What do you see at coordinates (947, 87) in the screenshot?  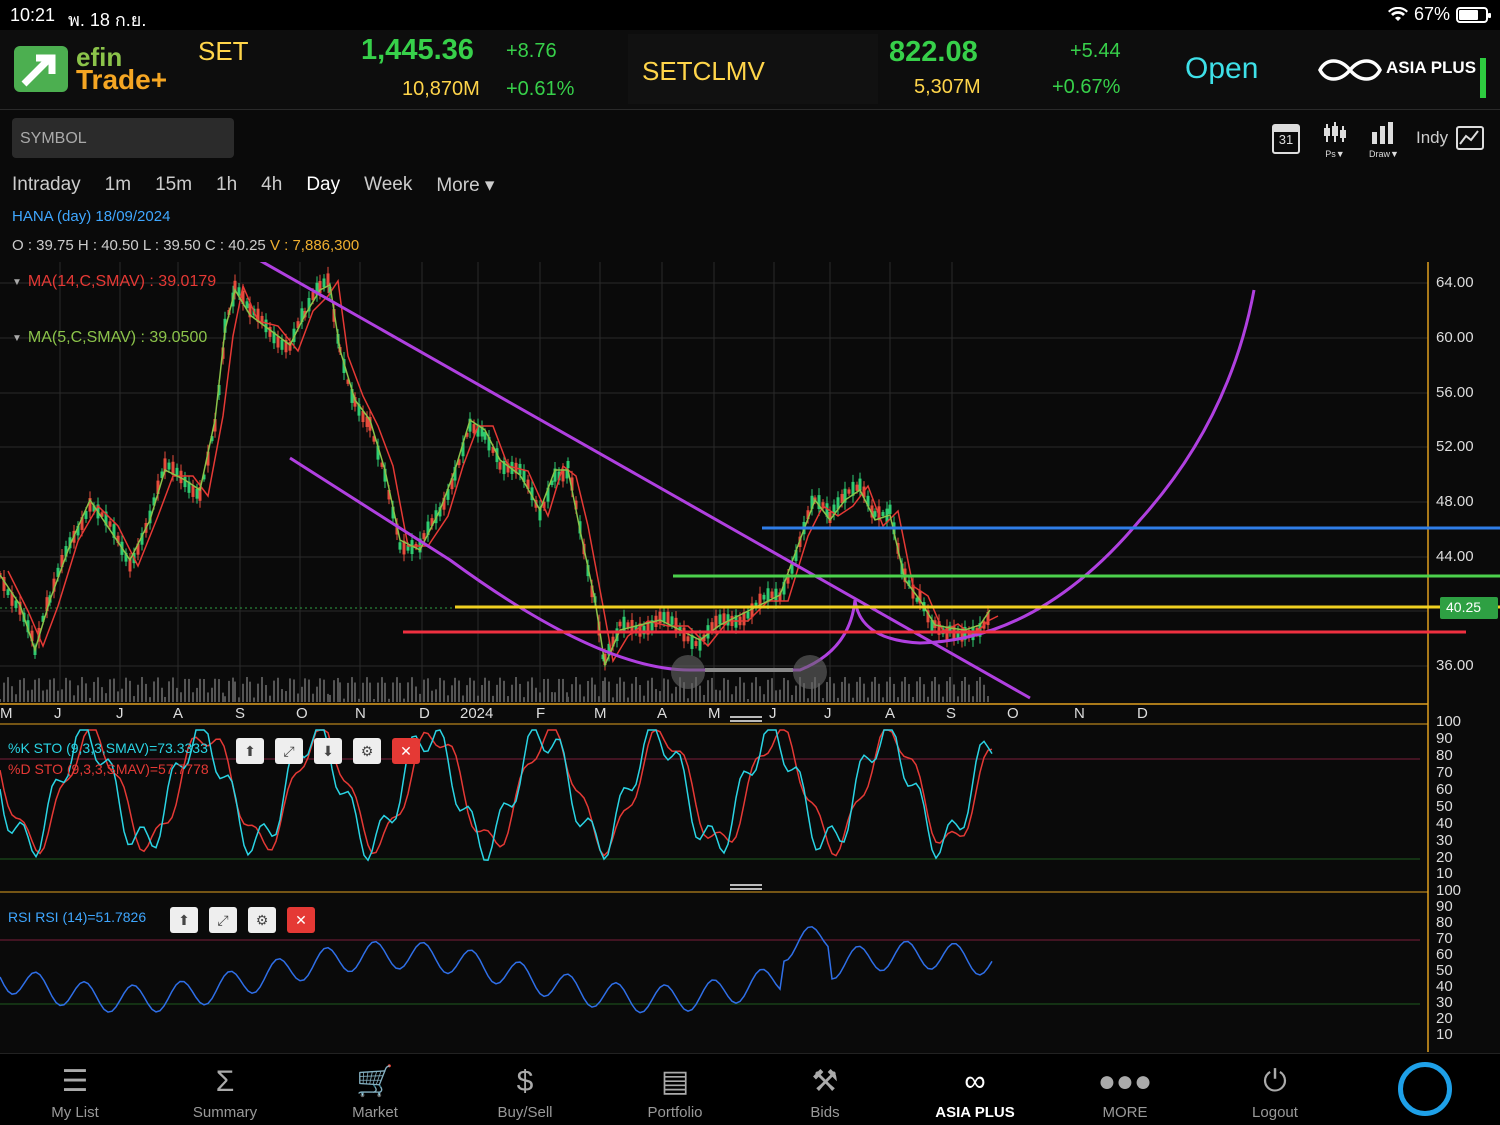 I see `index2-volume: 5,307M` at bounding box center [947, 87].